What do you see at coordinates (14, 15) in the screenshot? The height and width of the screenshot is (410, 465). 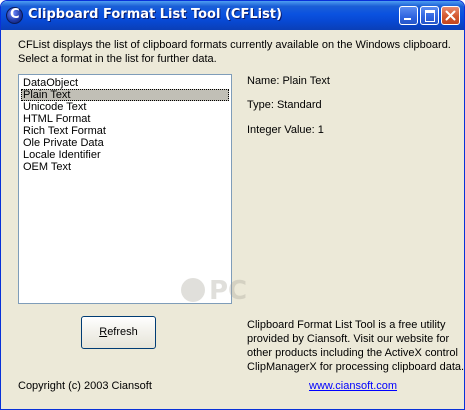 I see `cflist-app-icon` at bounding box center [14, 15].